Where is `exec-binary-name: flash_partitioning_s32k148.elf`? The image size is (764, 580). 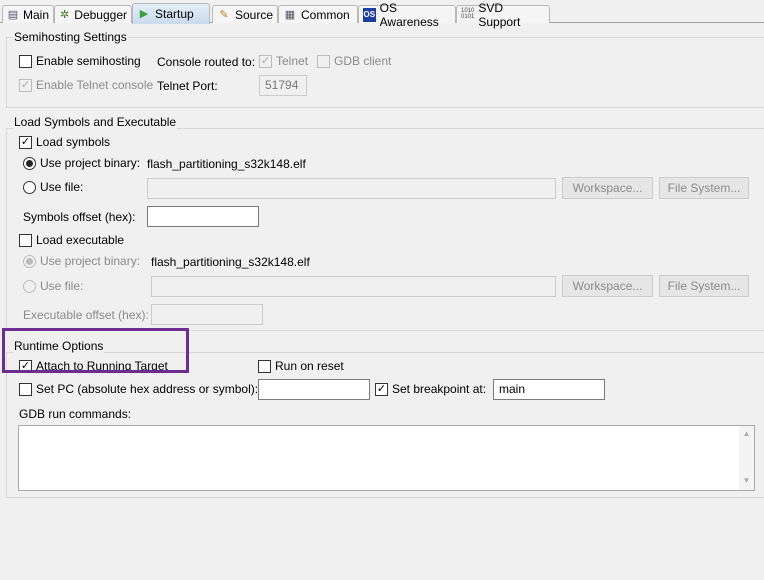
exec-binary-name: flash_partitioning_s32k148.elf is located at coordinates (230, 262).